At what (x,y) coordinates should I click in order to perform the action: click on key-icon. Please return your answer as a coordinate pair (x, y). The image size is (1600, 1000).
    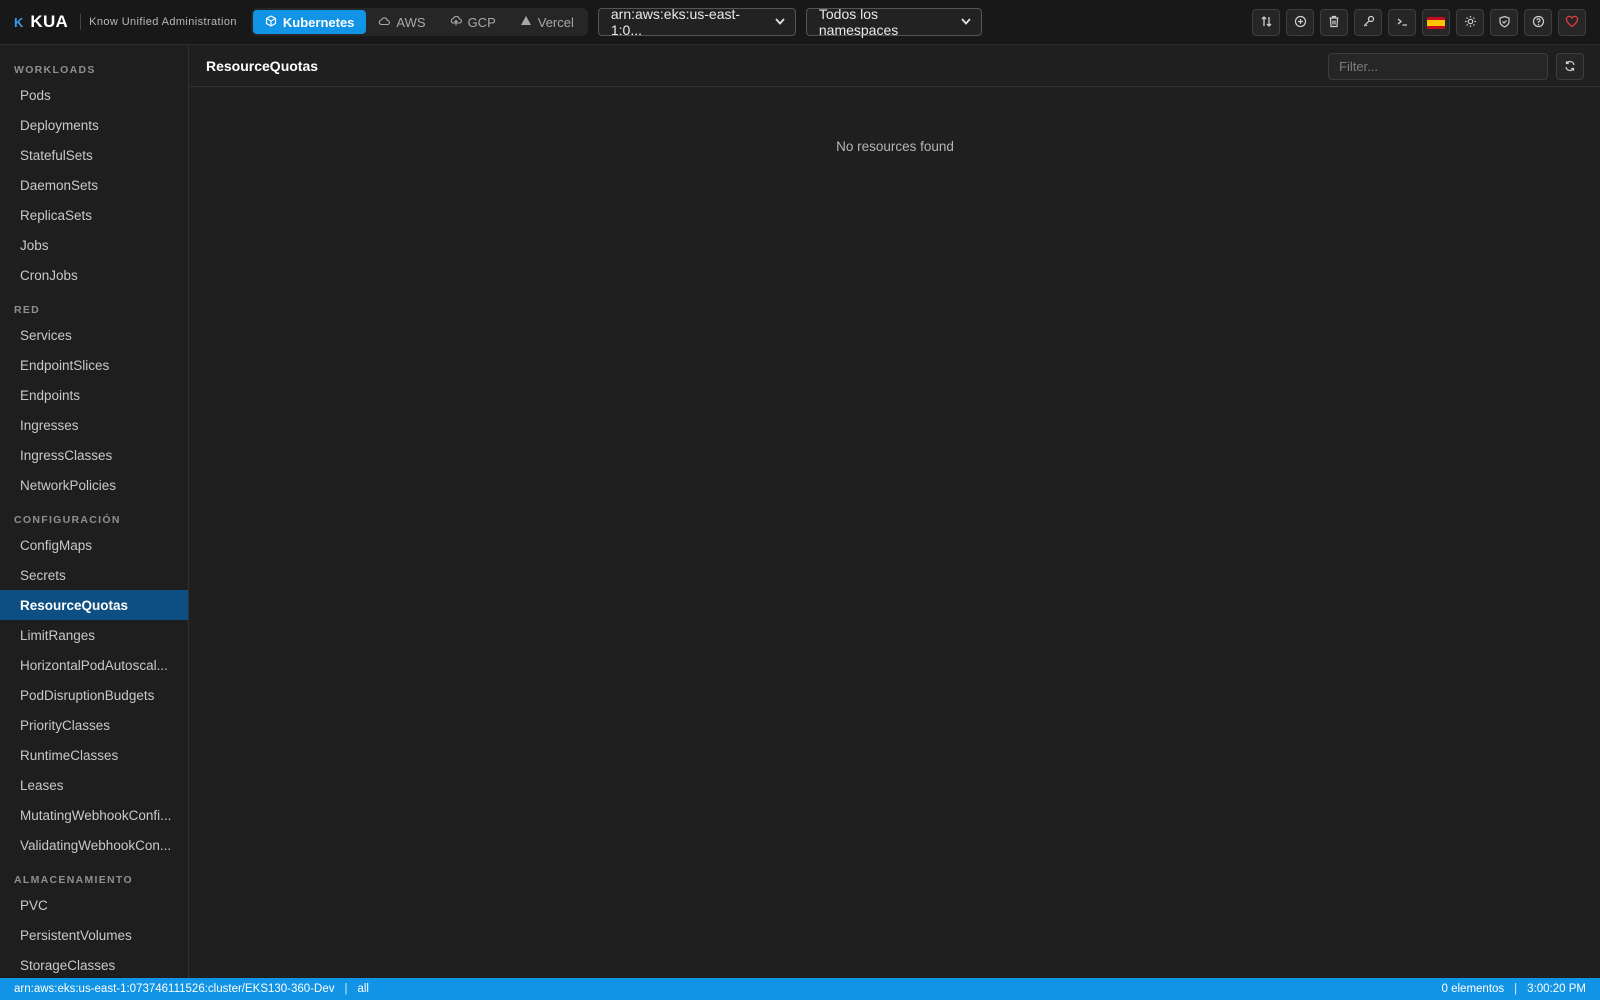
    Looking at the image, I should click on (1368, 23).